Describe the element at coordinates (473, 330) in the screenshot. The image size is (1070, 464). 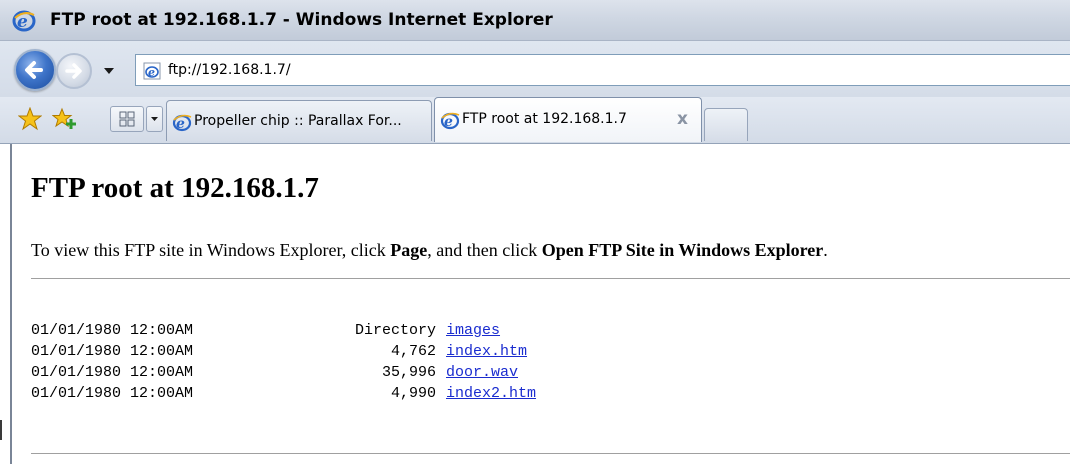
I see `file-link: images` at that location.